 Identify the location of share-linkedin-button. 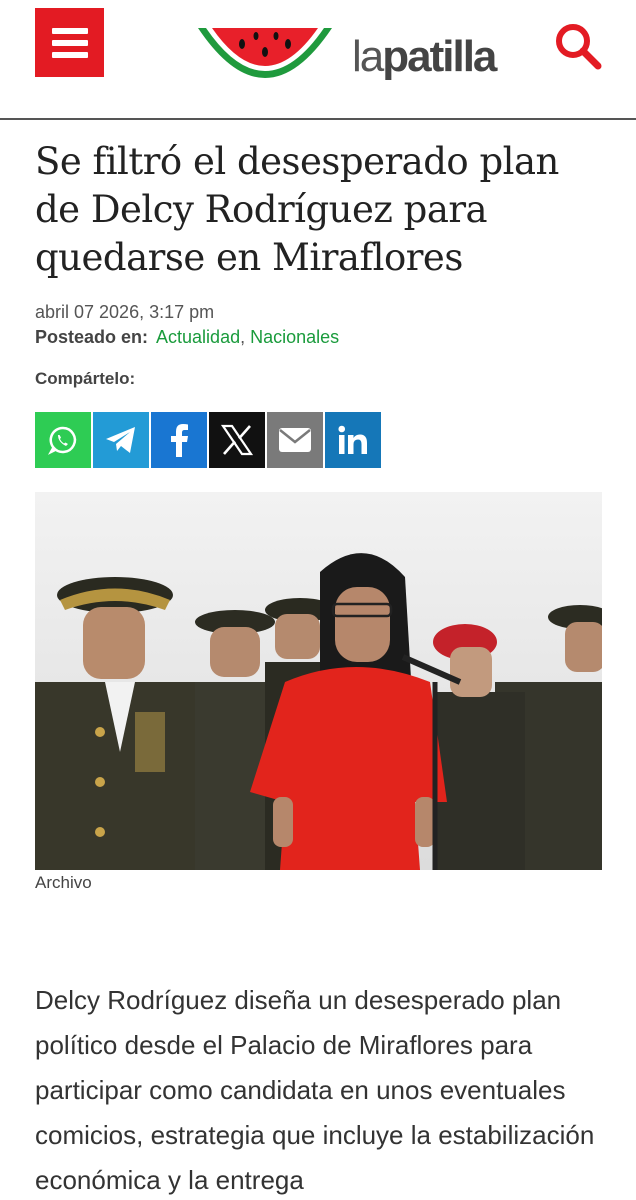
(353, 440).